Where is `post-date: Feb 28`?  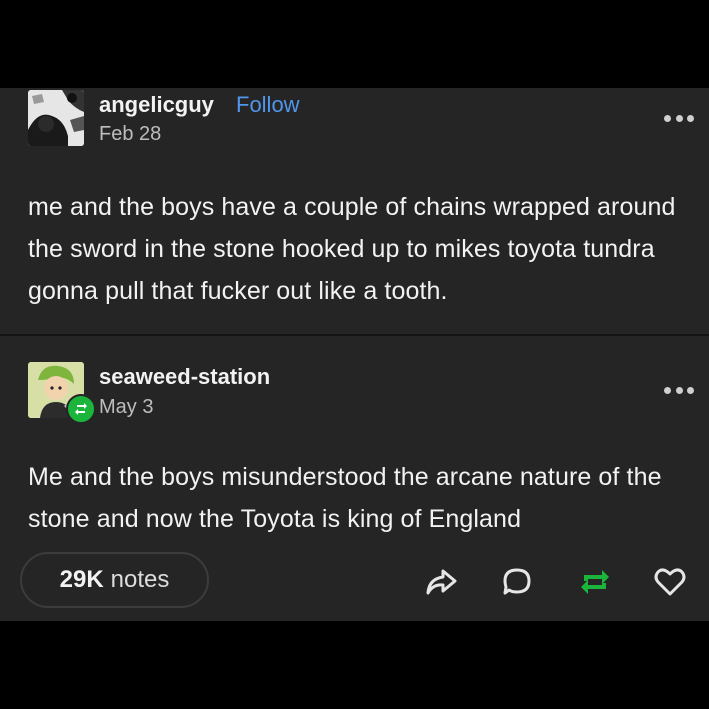
post-date: Feb 28 is located at coordinates (130, 134).